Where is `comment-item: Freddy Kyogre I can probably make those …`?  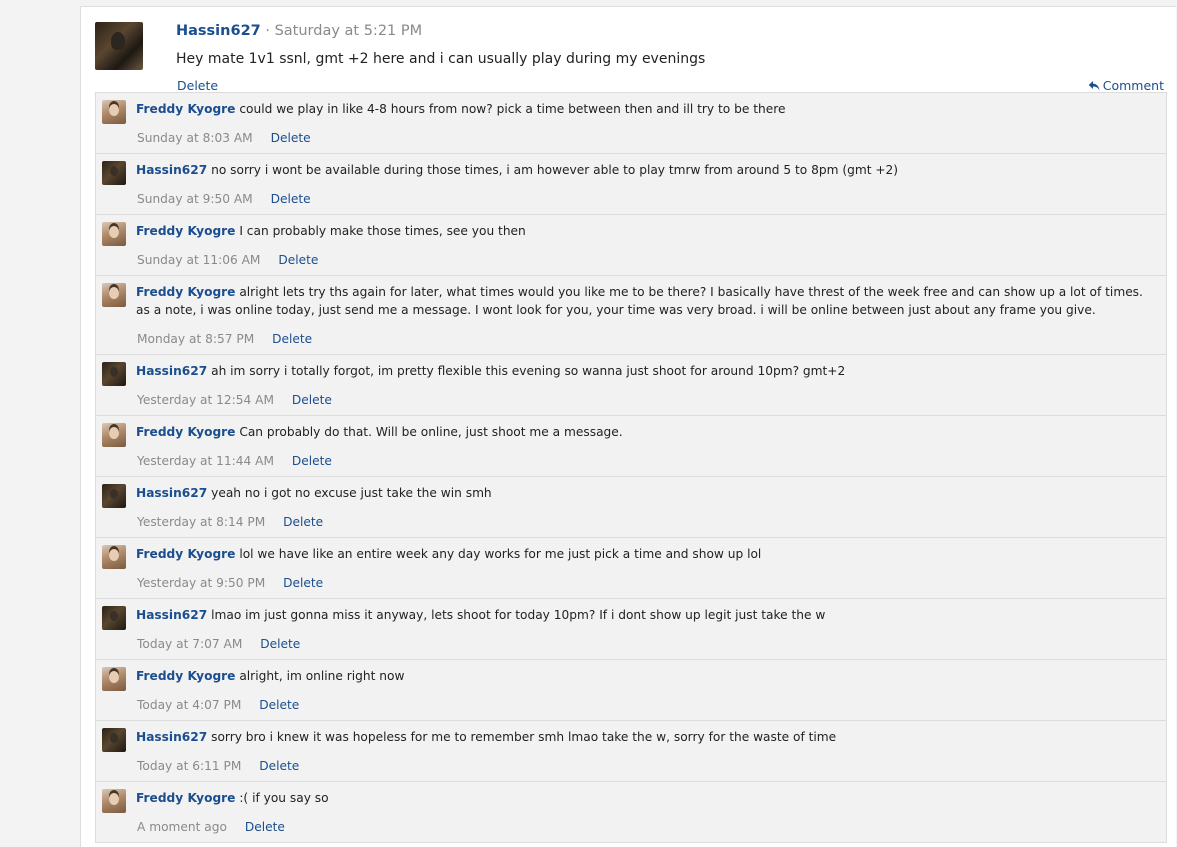
comment-item: Freddy Kyogre I can probably make those … is located at coordinates (631, 245).